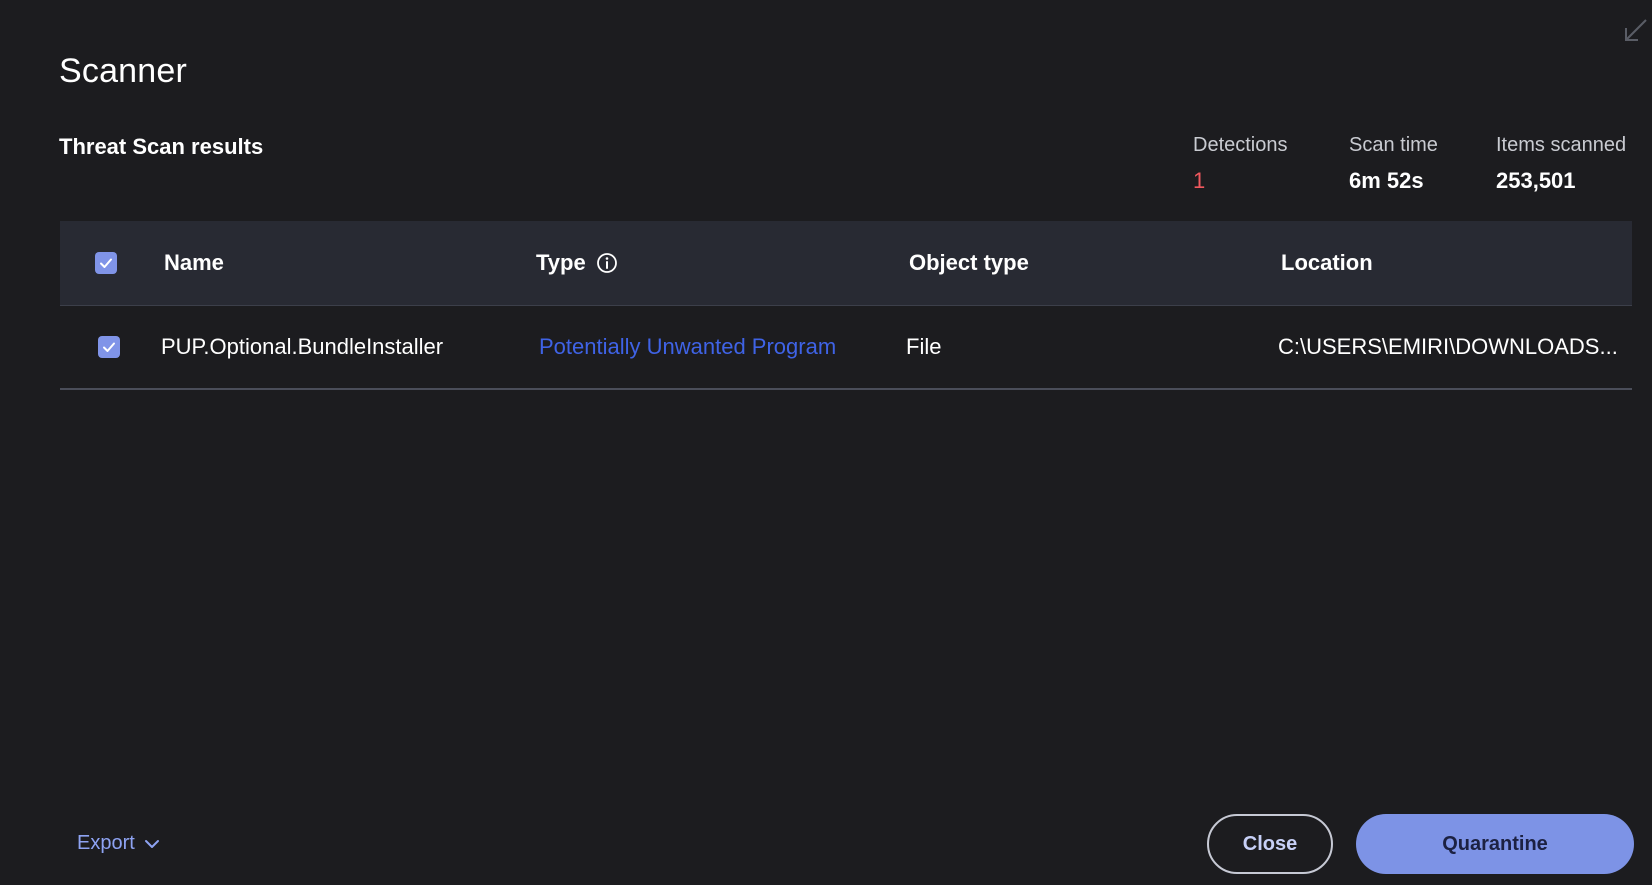 Image resolution: width=1652 pixels, height=885 pixels. I want to click on export-label: Export, so click(106, 843).